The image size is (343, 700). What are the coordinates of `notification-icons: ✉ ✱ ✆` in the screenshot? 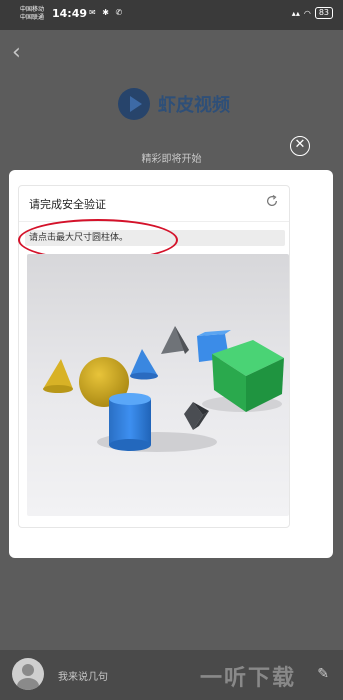 It's located at (107, 12).